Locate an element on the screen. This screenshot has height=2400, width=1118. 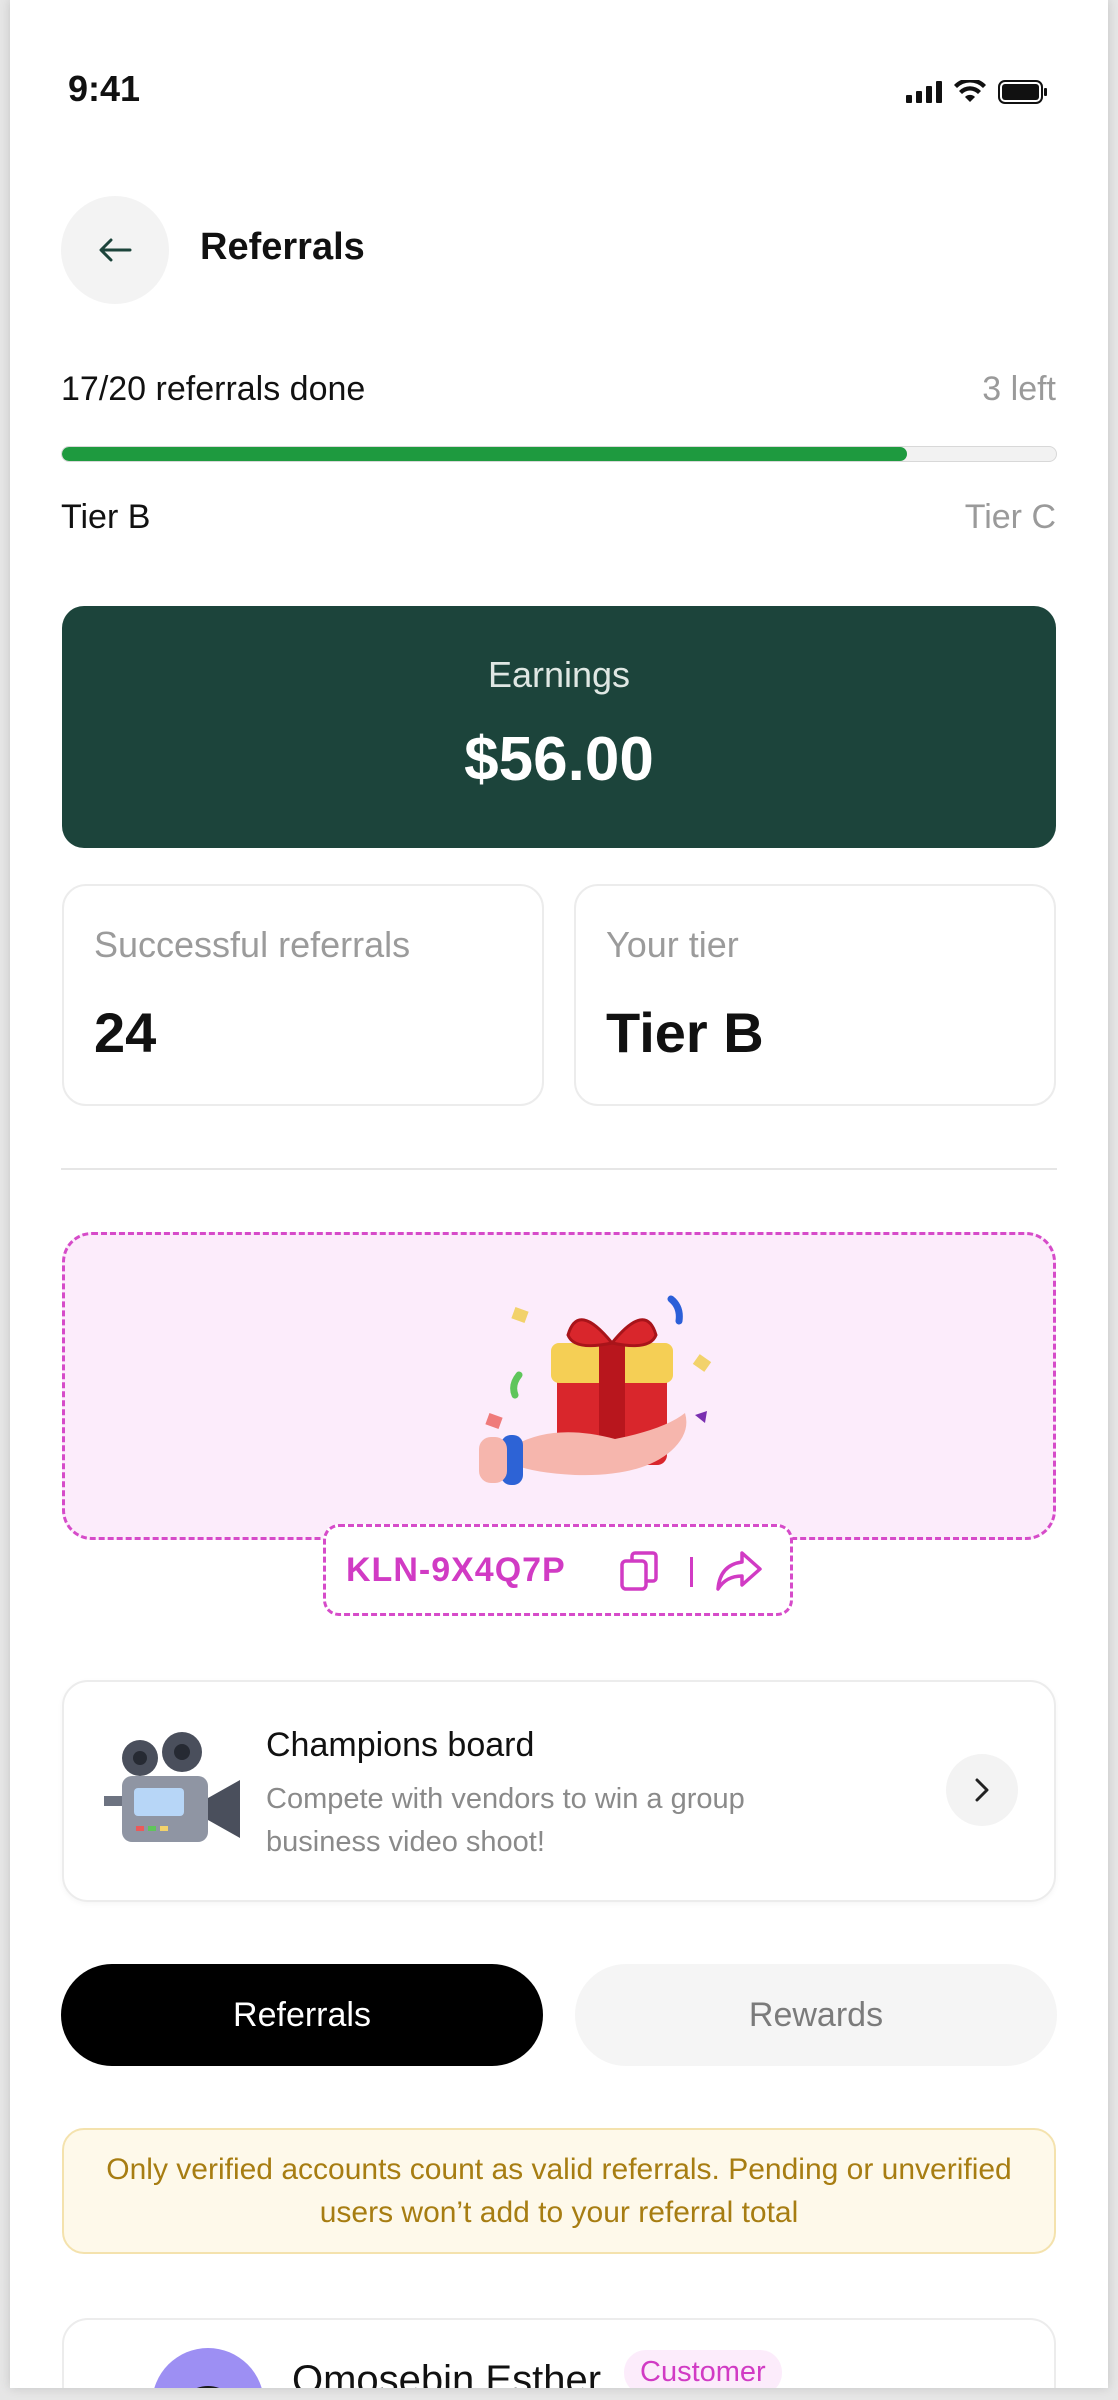
referral-type-badge: Customer is located at coordinates (703, 2369).